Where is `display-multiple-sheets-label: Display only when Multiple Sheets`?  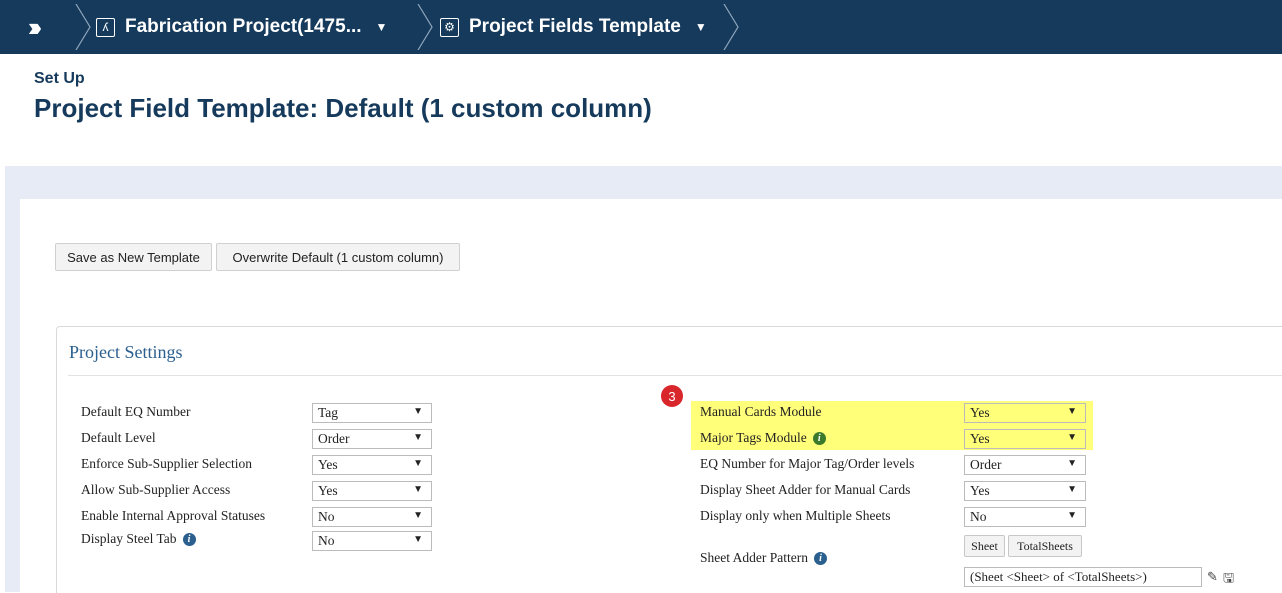 display-multiple-sheets-label: Display only when Multiple Sheets is located at coordinates (795, 515).